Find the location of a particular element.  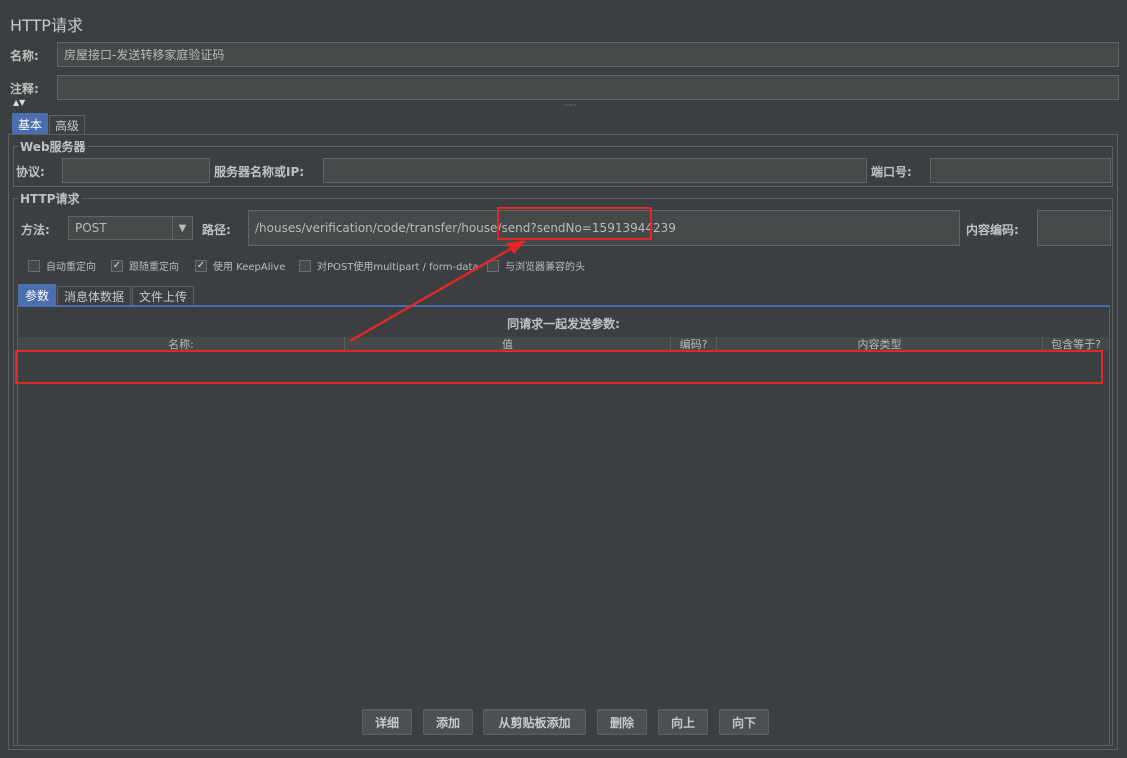

detail-button: 详细 is located at coordinates (387, 722).